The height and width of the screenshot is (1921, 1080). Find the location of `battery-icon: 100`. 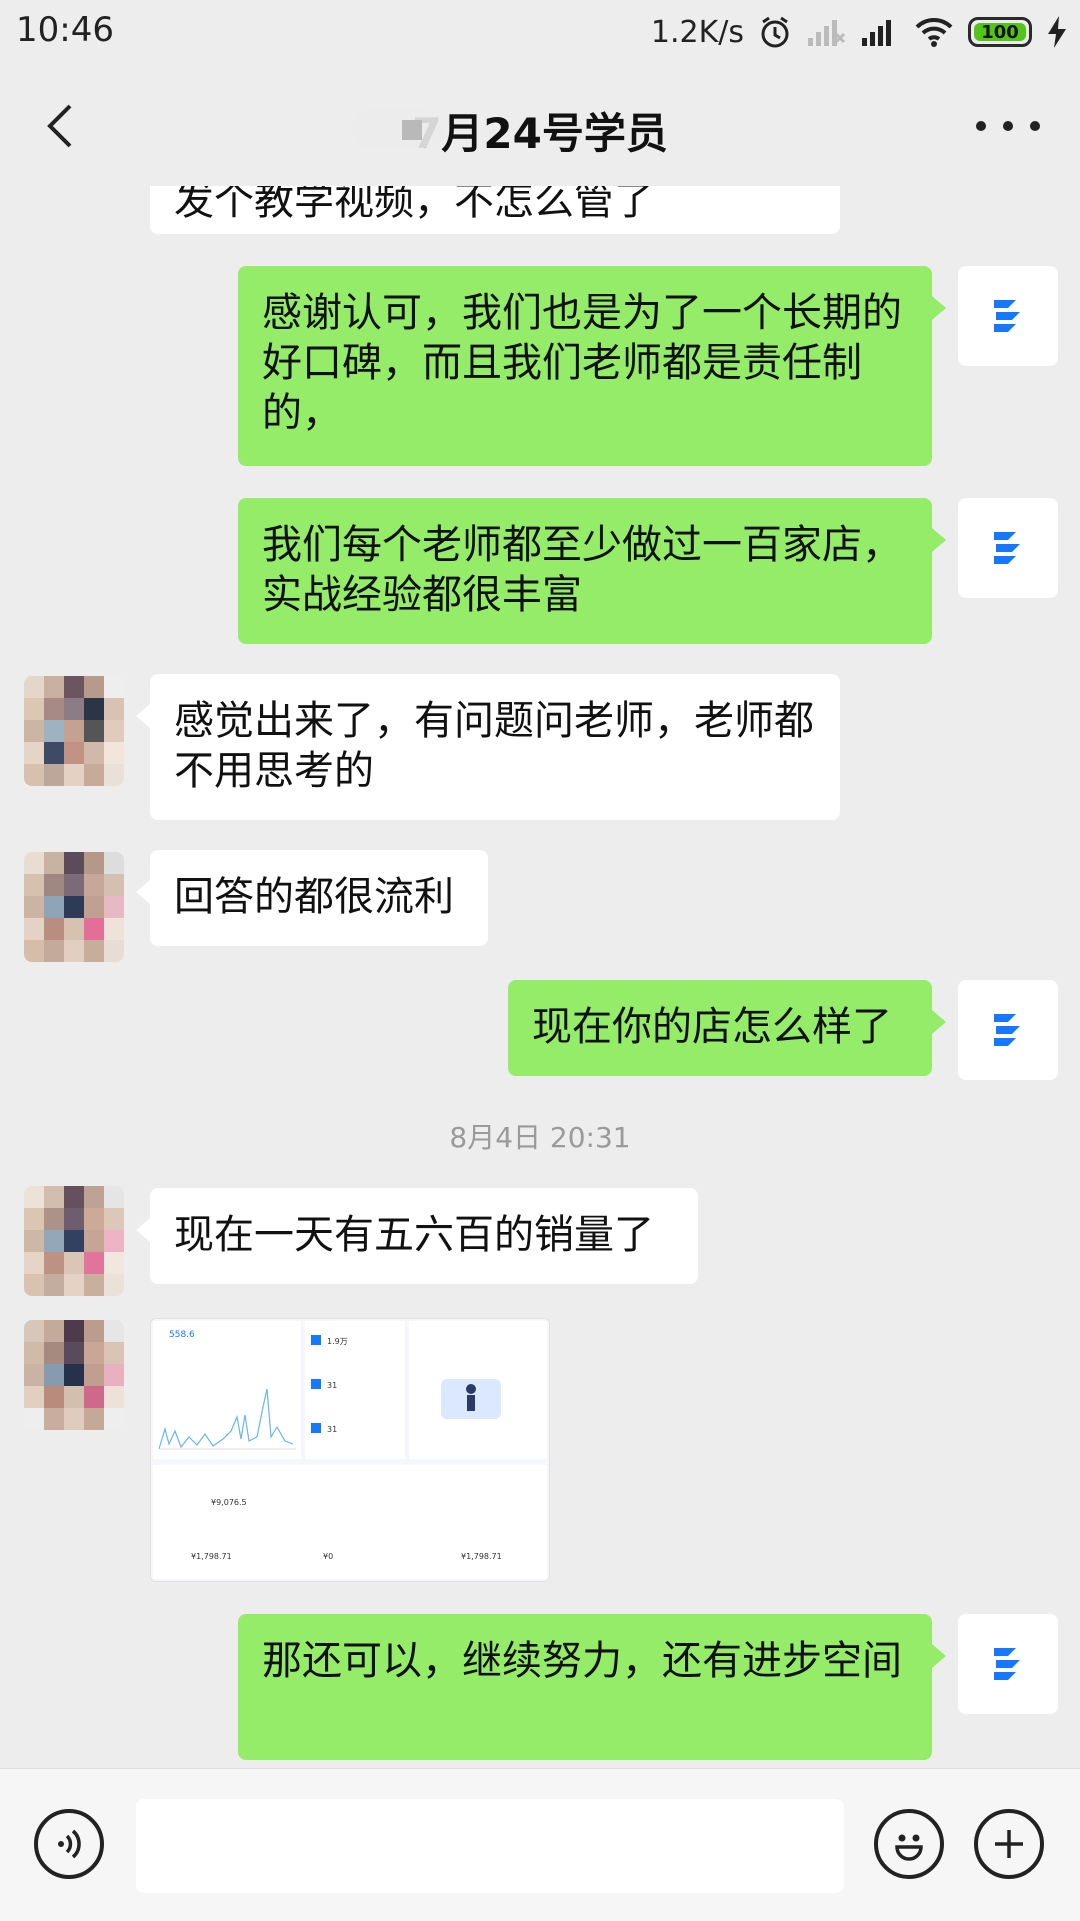

battery-icon: 100 is located at coordinates (1000, 32).